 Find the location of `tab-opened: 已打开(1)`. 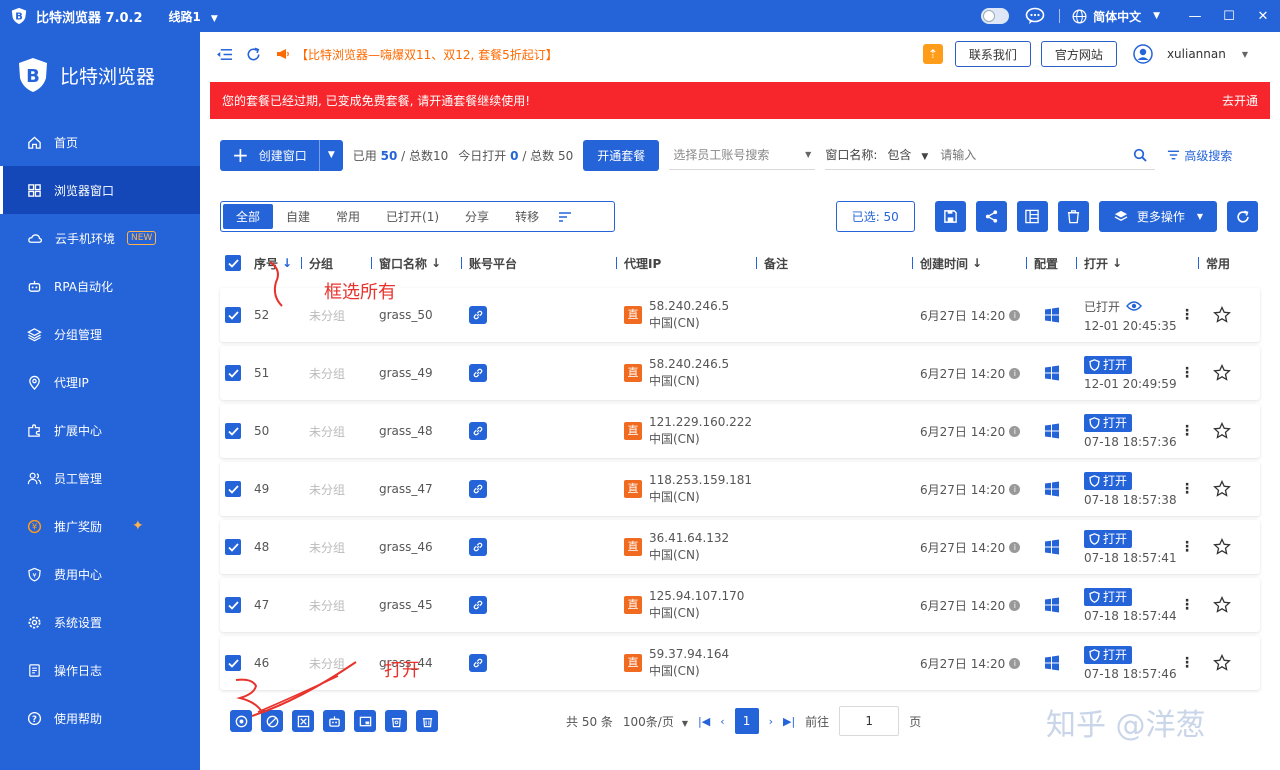

tab-opened: 已打开(1) is located at coordinates (412, 216).